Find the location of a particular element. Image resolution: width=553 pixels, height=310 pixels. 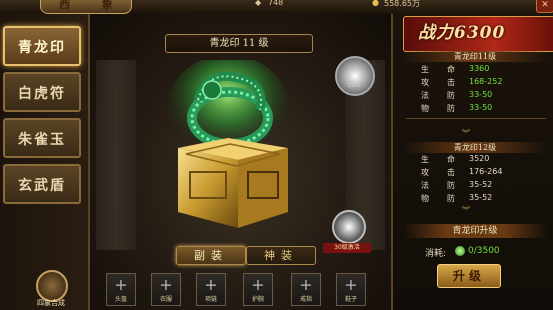

equip-slot-bracer: + 护腕 is located at coordinates (258, 289).